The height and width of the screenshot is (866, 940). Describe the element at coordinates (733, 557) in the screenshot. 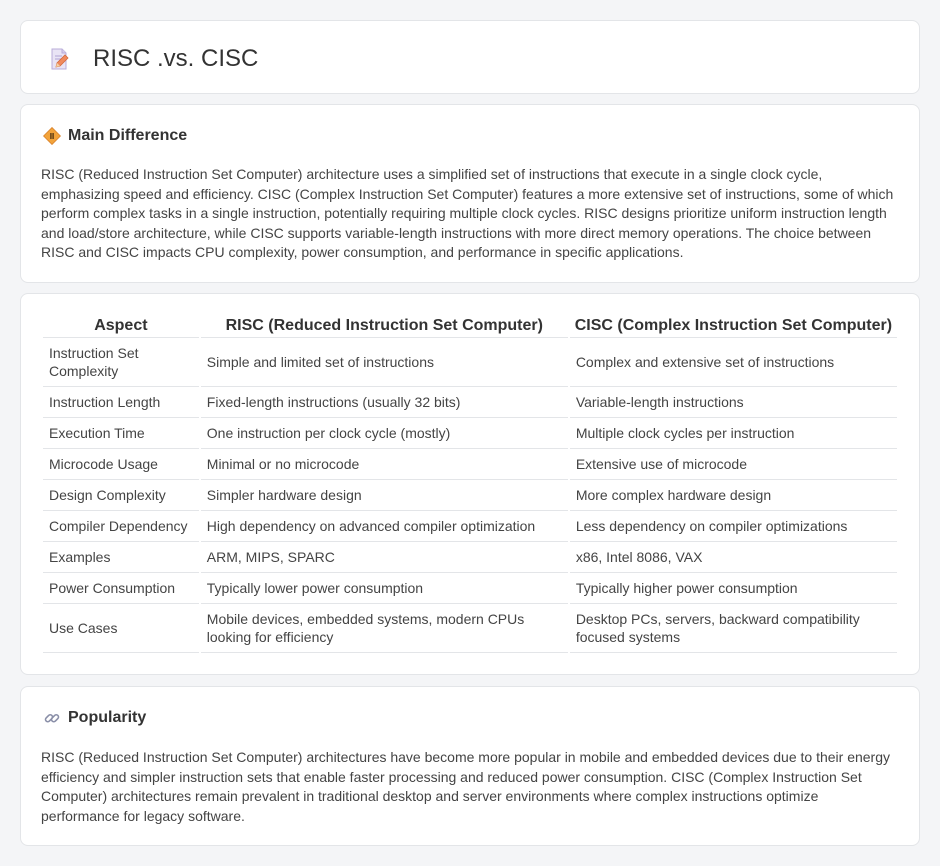

I see `row-cisc: x86, Intel 8086, VAX` at that location.